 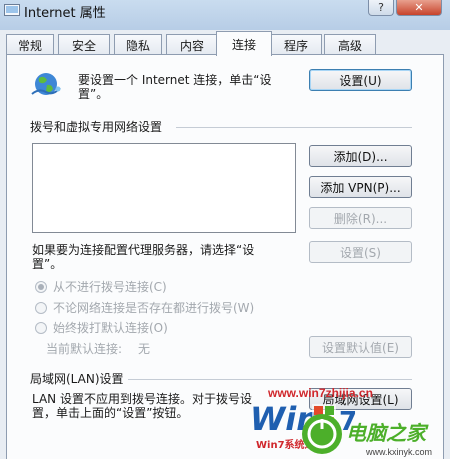 What do you see at coordinates (30, 44) in the screenshot?
I see `tab-general: 常规` at bounding box center [30, 44].